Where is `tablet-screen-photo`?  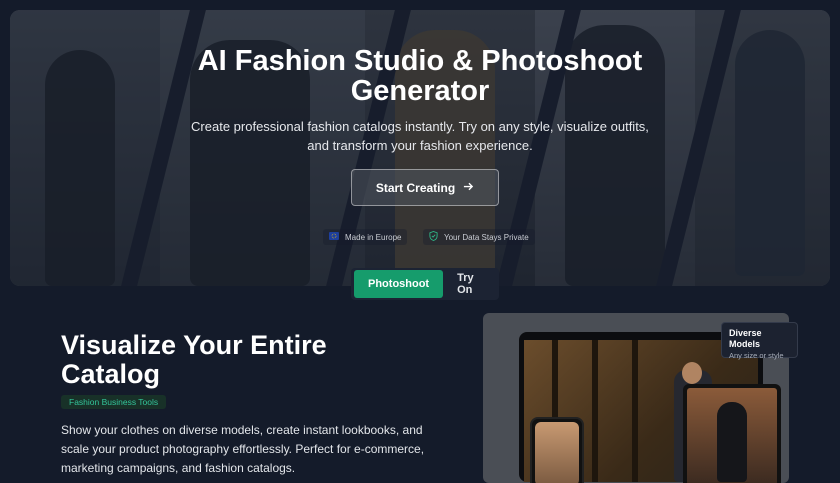 tablet-screen-photo is located at coordinates (732, 435).